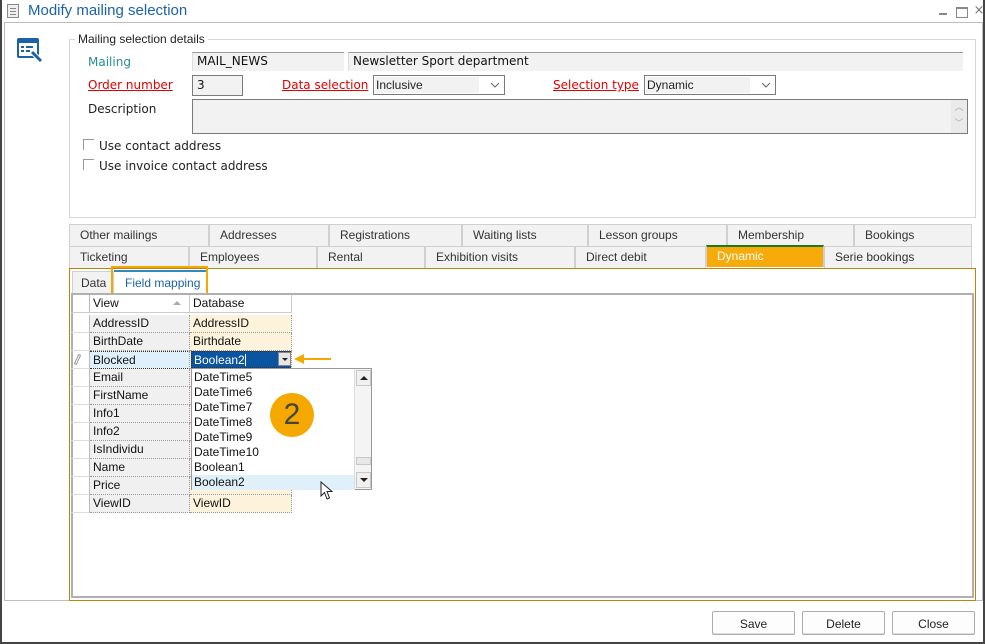 This screenshot has height=644, width=985. I want to click on data-selection-label: Data selection, so click(325, 85).